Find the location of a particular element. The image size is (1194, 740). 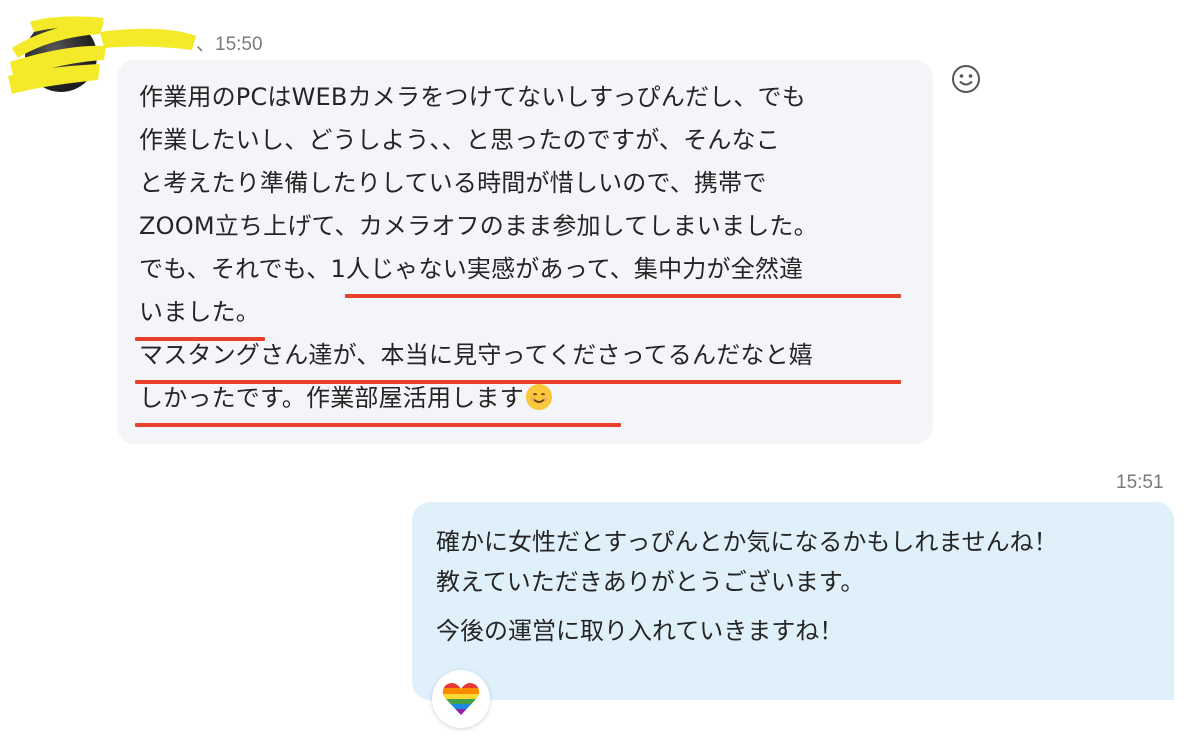

smiley-icon is located at coordinates (966, 79).